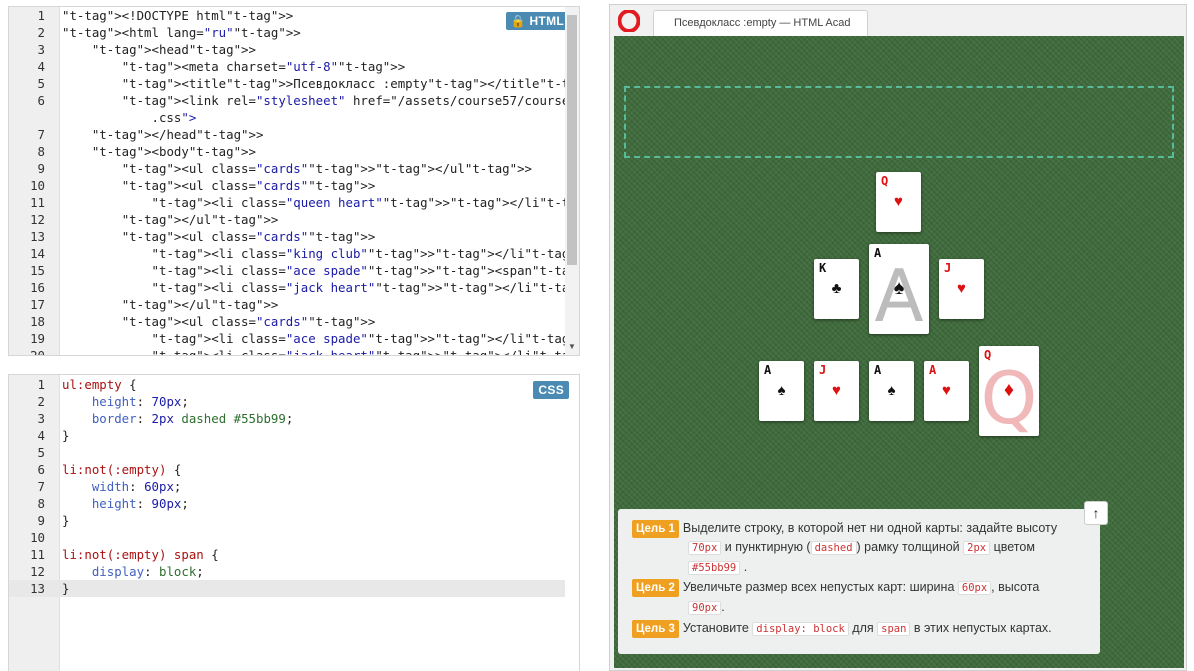  What do you see at coordinates (37, 253) in the screenshot?
I see `line-number: 14` at bounding box center [37, 253].